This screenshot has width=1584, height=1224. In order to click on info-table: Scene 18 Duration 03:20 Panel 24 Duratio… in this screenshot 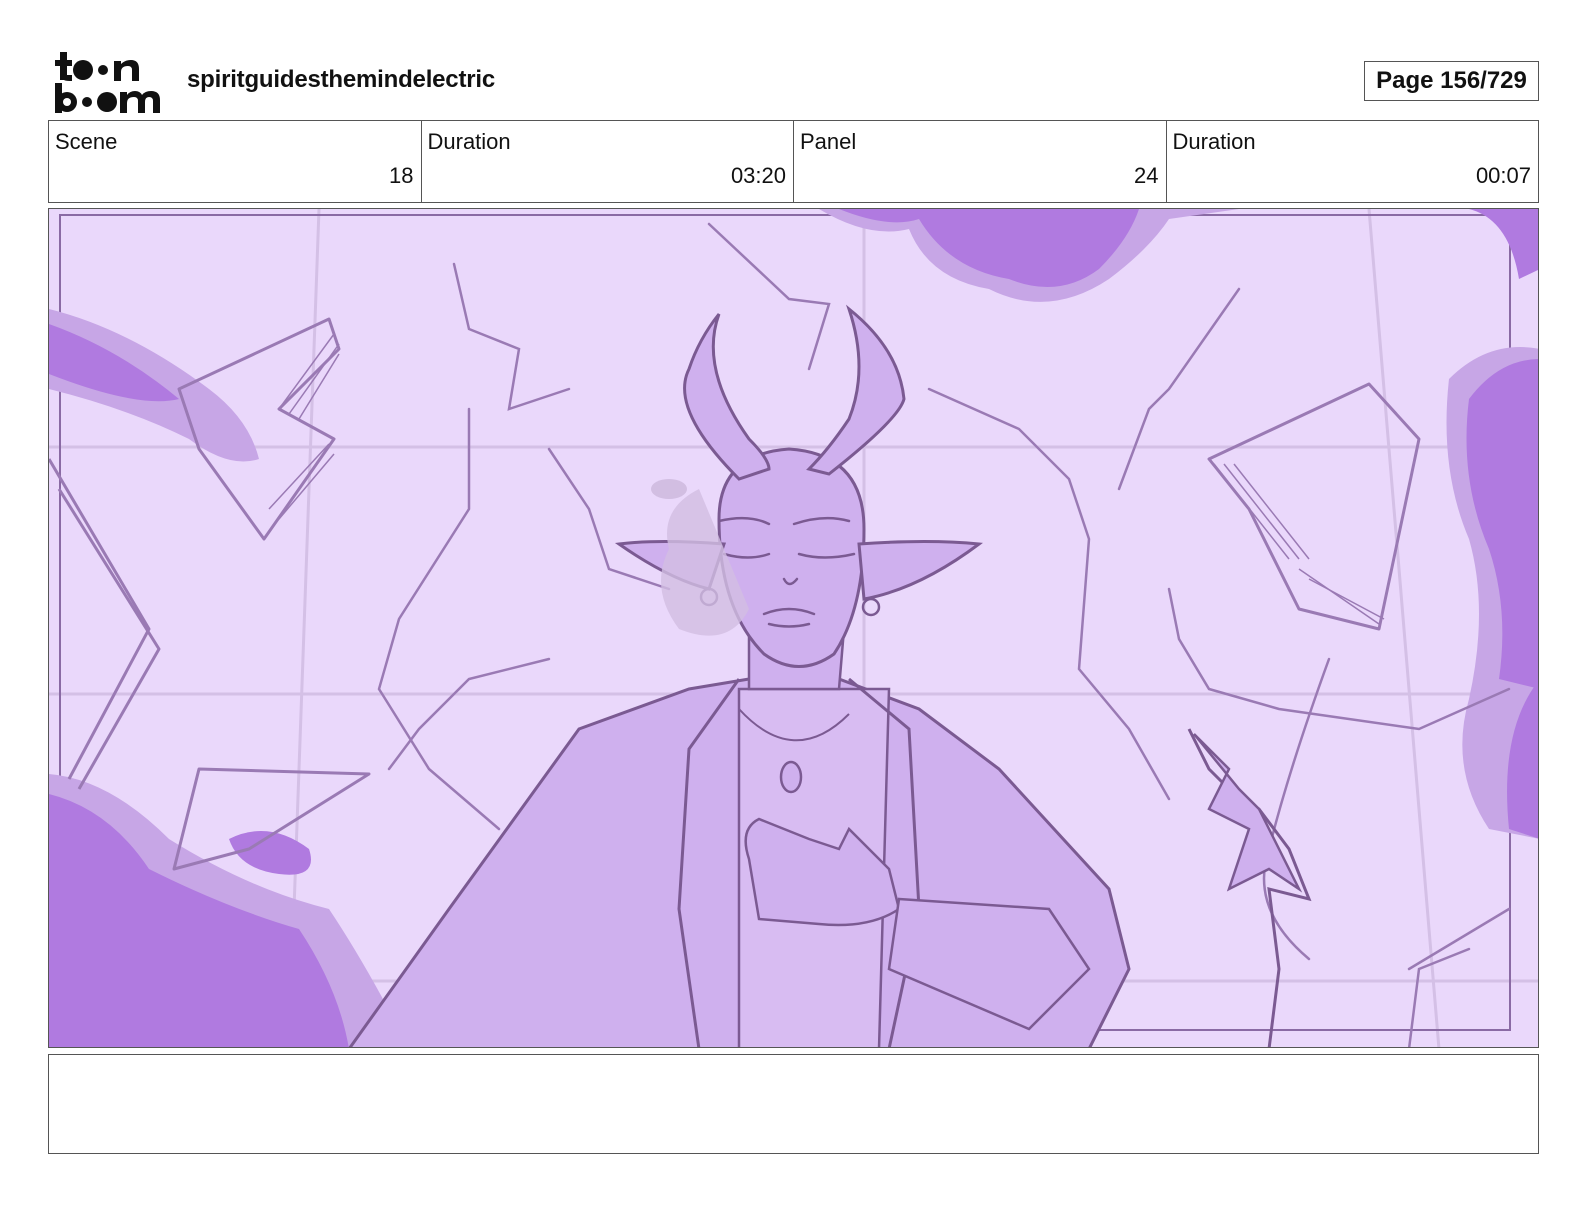, I will do `click(793, 161)`.